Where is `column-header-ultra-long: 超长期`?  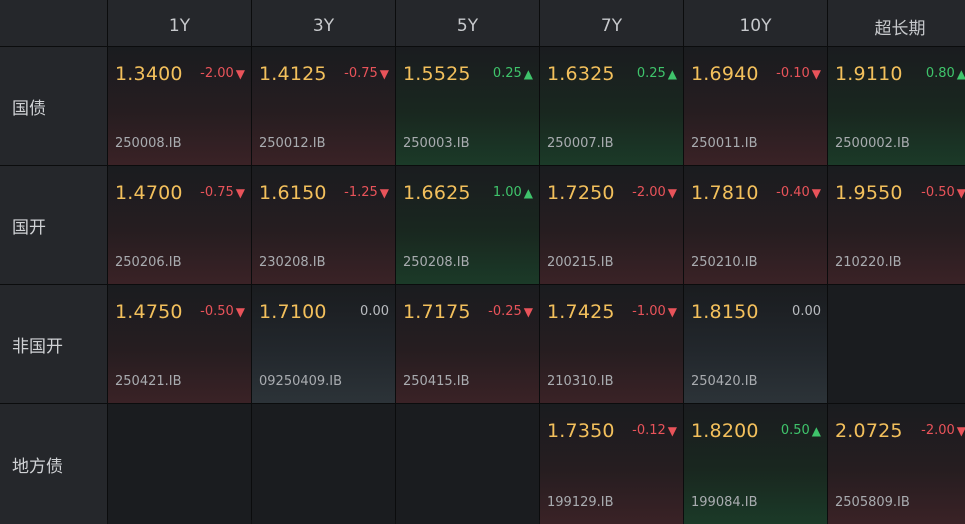
column-header-ultra-long: 超长期 is located at coordinates (896, 23).